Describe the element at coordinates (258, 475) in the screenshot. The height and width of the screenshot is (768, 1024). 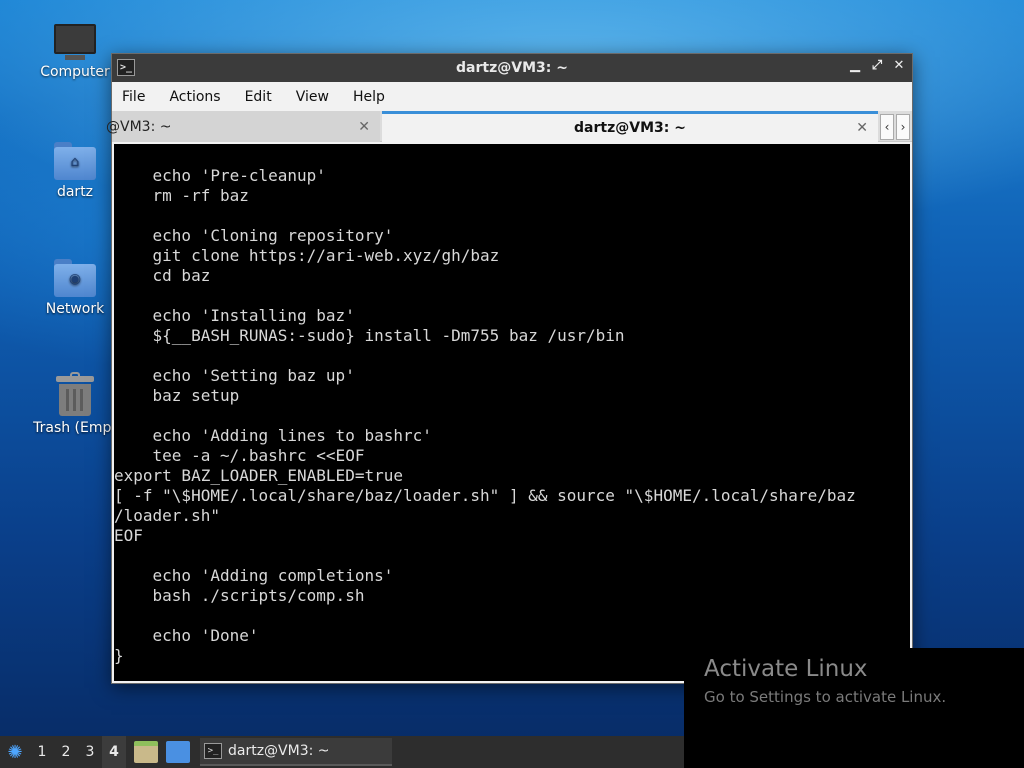
I see `terminal-line: export BAZ_LOADER_ENABLED=true` at that location.